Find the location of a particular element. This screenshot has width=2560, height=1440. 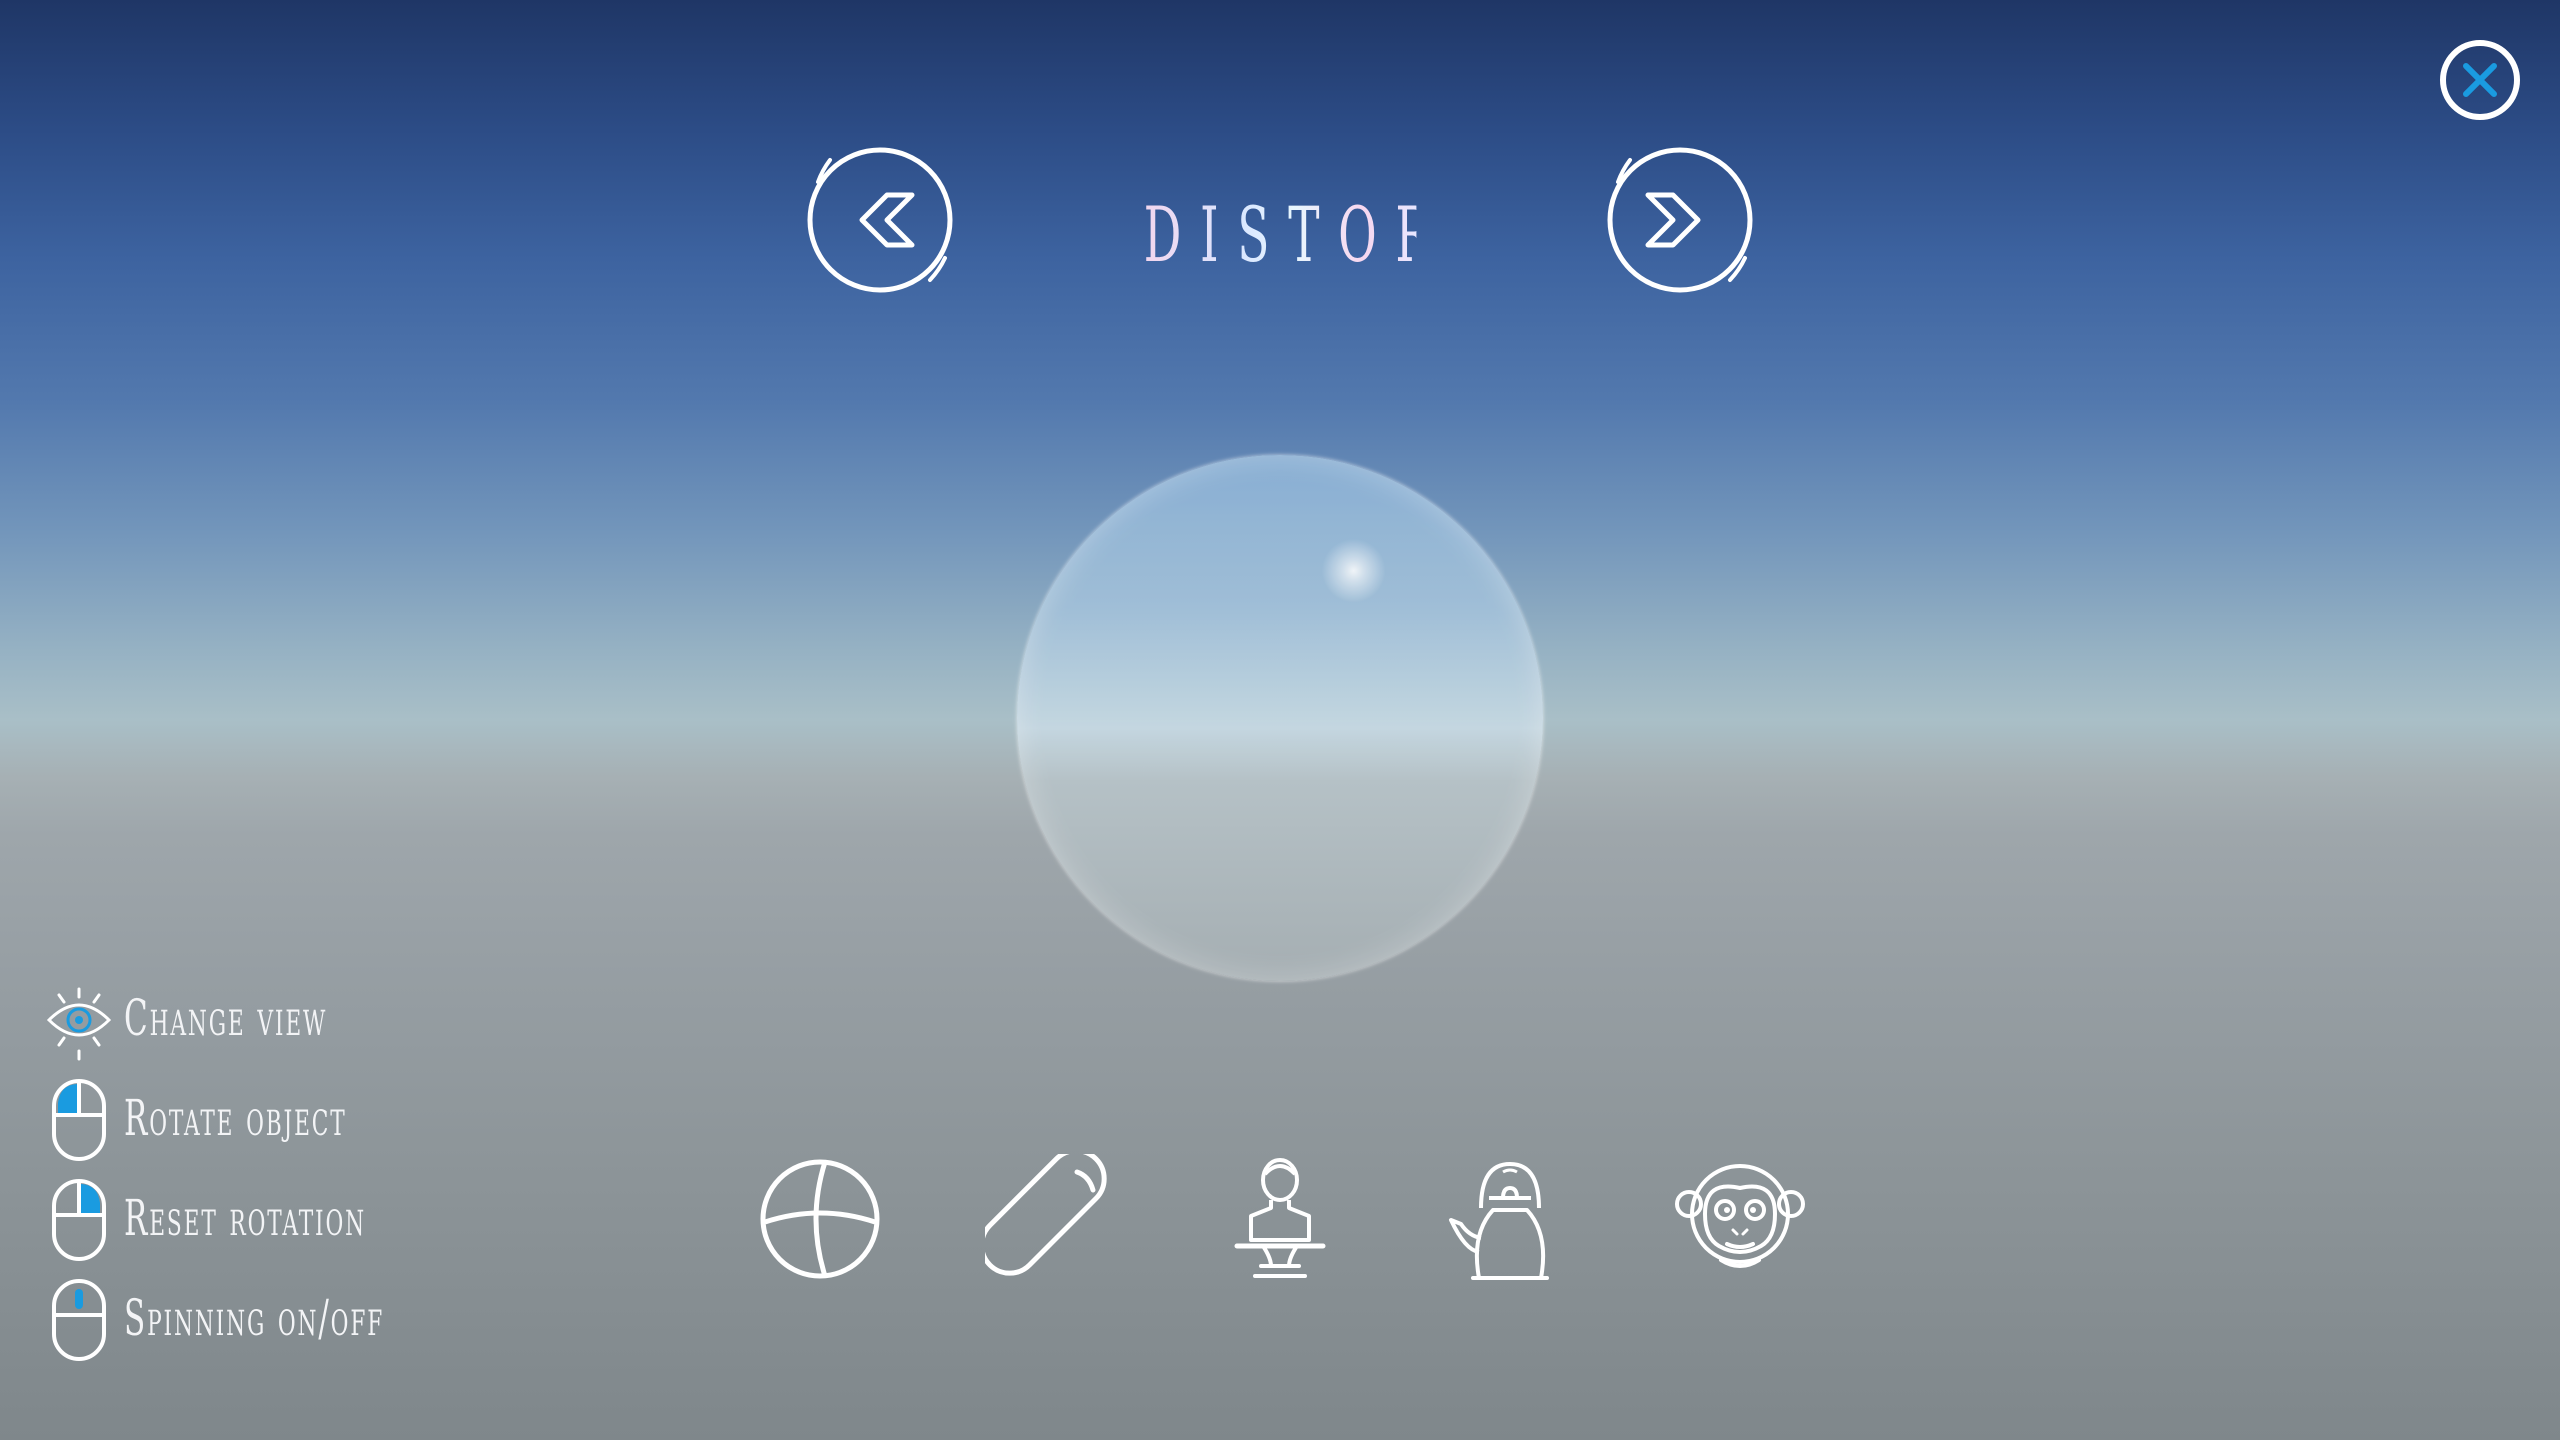

control-rotate-object: Rotate object is located at coordinates (286, 1120).